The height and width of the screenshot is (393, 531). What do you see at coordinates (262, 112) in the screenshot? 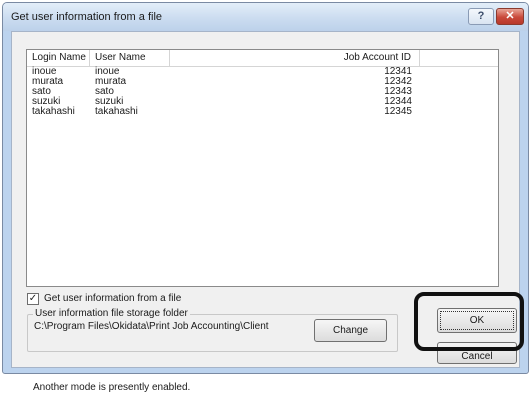
I see `list-row: takahashi takahashi 12345` at bounding box center [262, 112].